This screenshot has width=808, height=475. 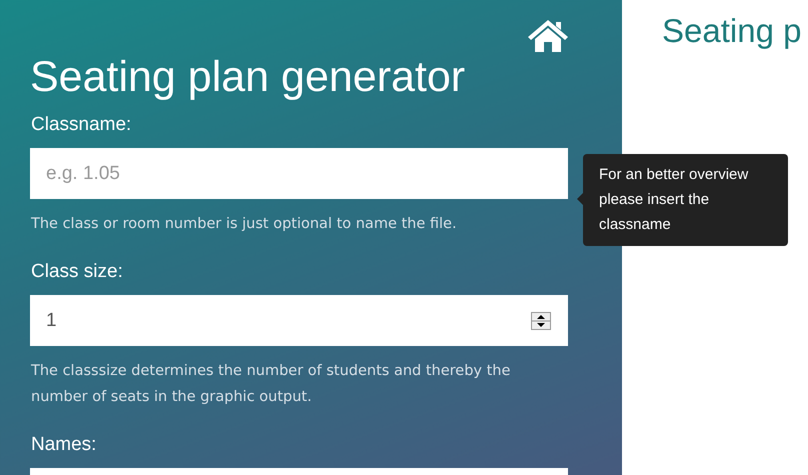 I want to click on field-label: Classname:, so click(x=81, y=125).